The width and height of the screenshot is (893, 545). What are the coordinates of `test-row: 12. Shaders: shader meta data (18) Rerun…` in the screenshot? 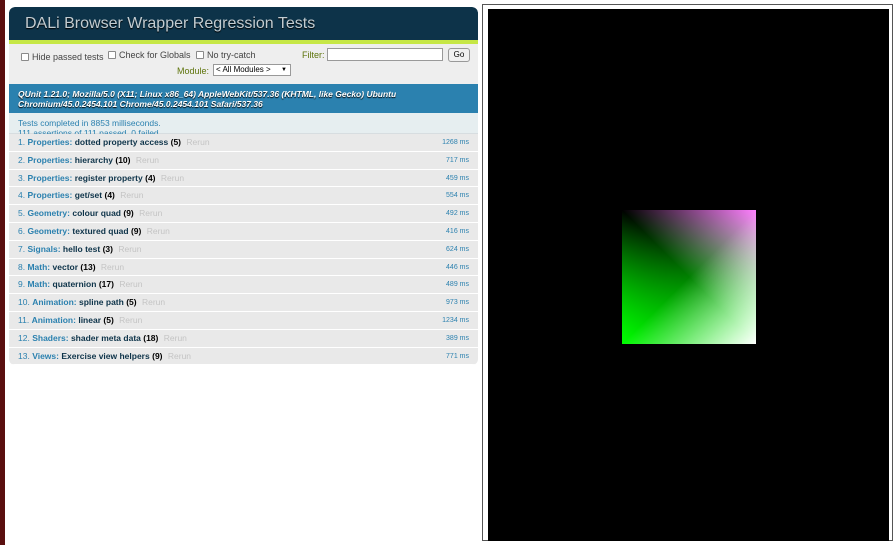 It's located at (243, 338).